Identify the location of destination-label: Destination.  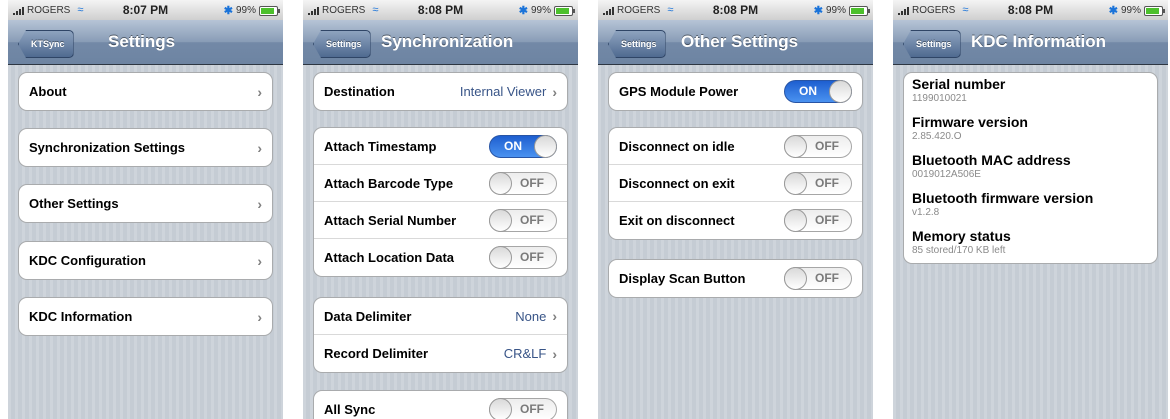
(359, 91).